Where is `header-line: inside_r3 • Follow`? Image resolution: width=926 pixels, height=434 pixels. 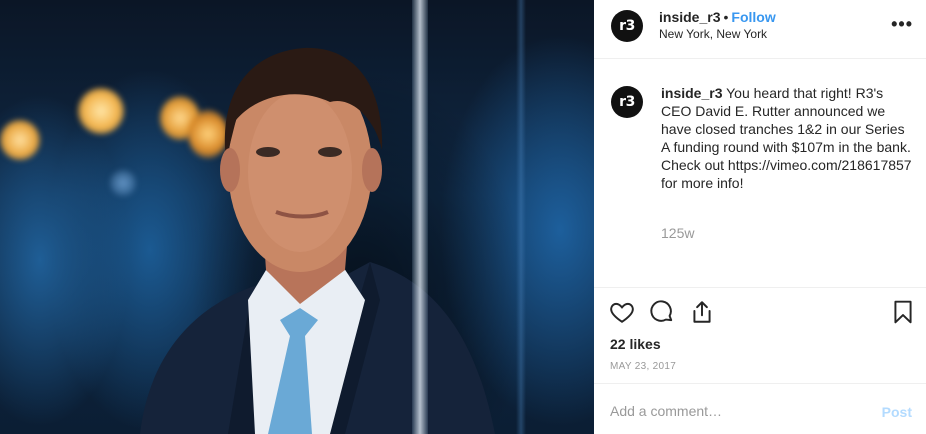 header-line: inside_r3 • Follow is located at coordinates (717, 17).